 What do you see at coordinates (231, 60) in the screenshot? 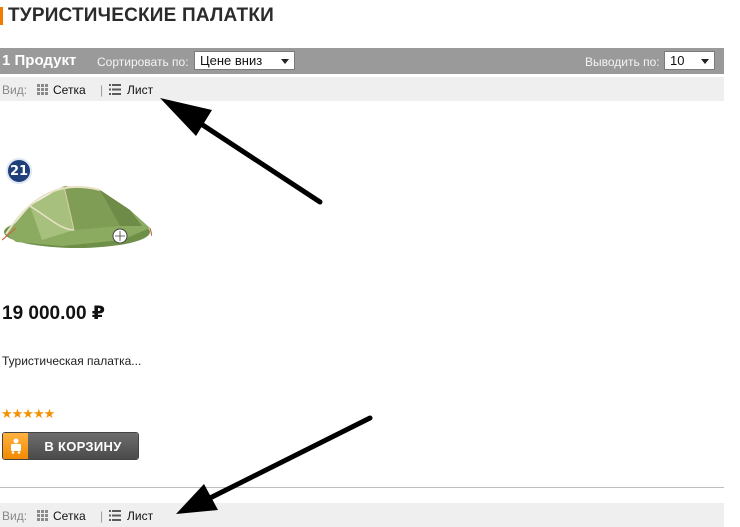
I see `sort-select-value: Цене вниз` at bounding box center [231, 60].